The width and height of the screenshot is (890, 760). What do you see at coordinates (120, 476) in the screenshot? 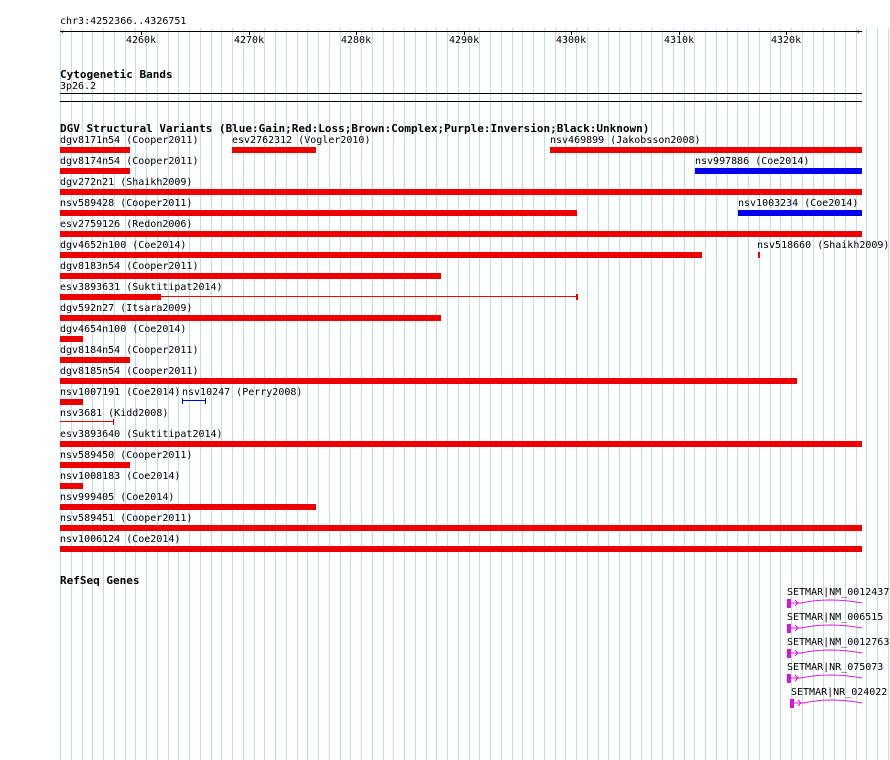
I see `variant-label: nsv1008183 (Coe2014)` at bounding box center [120, 476].